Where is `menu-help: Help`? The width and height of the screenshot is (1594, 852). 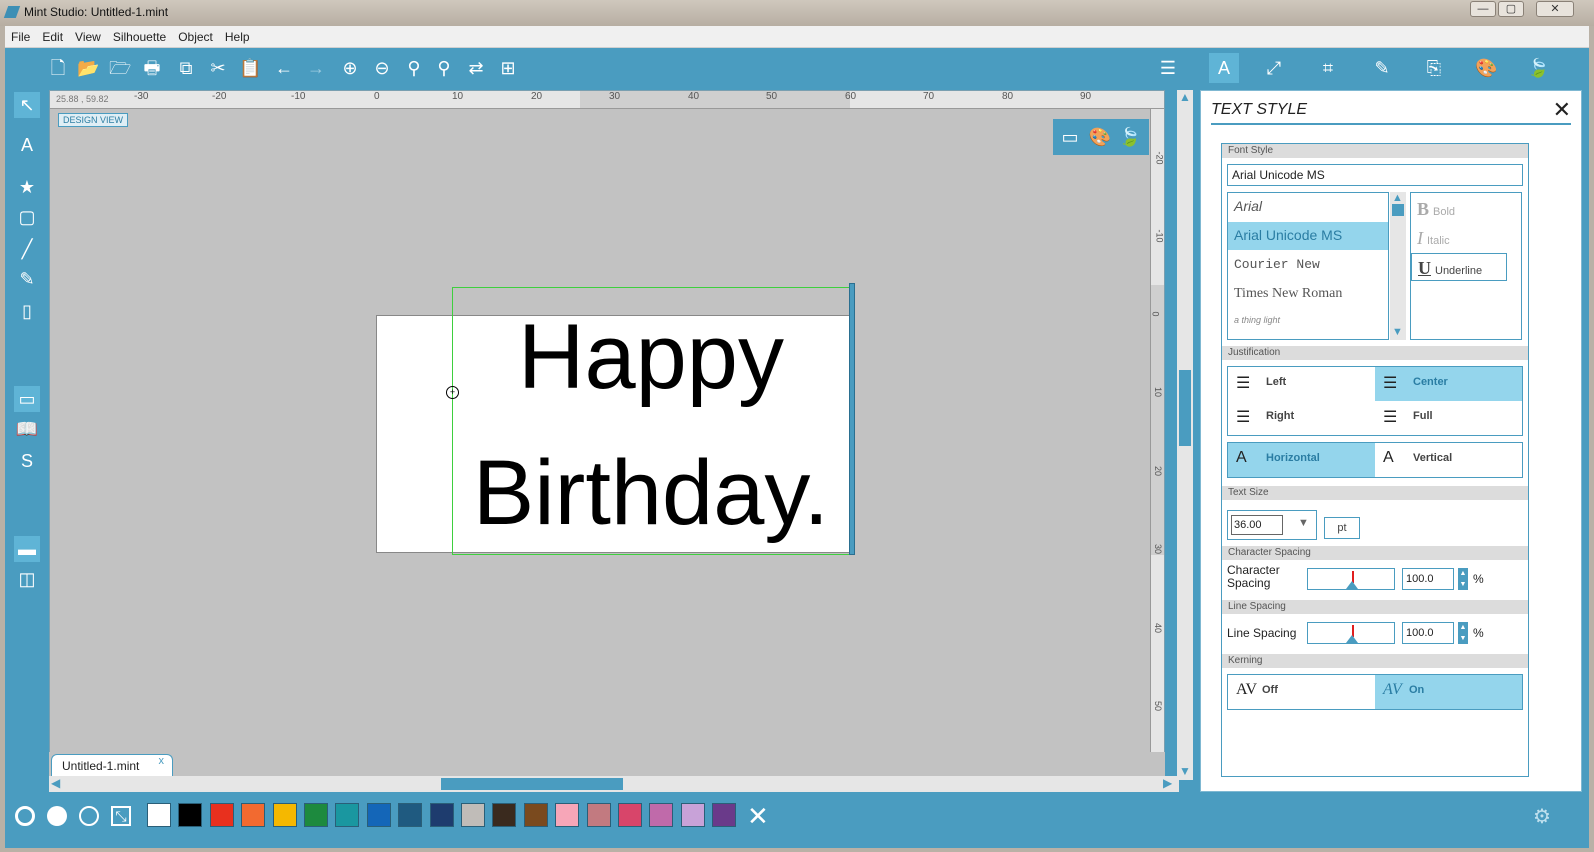 menu-help: Help is located at coordinates (237, 35).